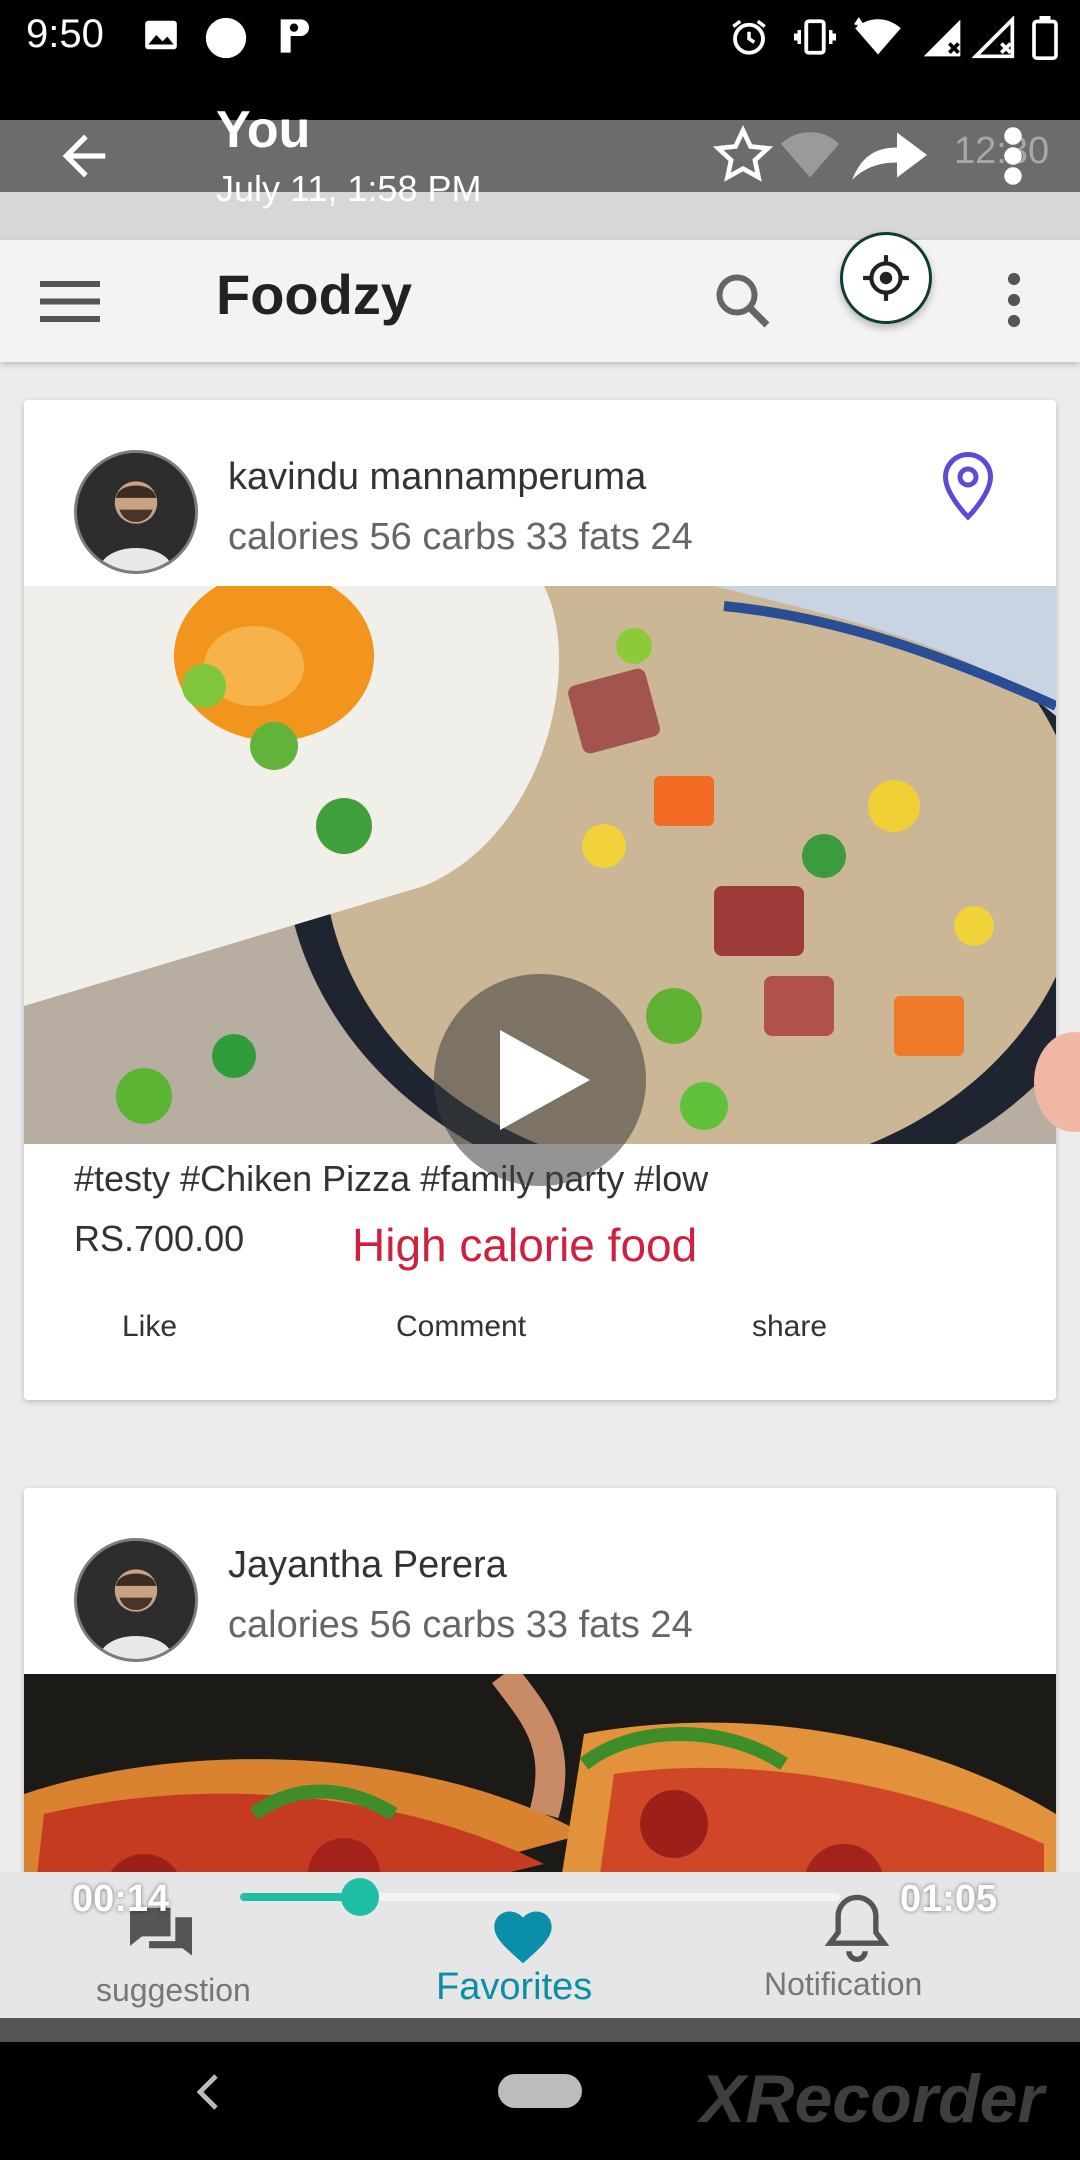  Describe the element at coordinates (173, 1990) in the screenshot. I see `nav-suggestion-label: suggestion` at that location.